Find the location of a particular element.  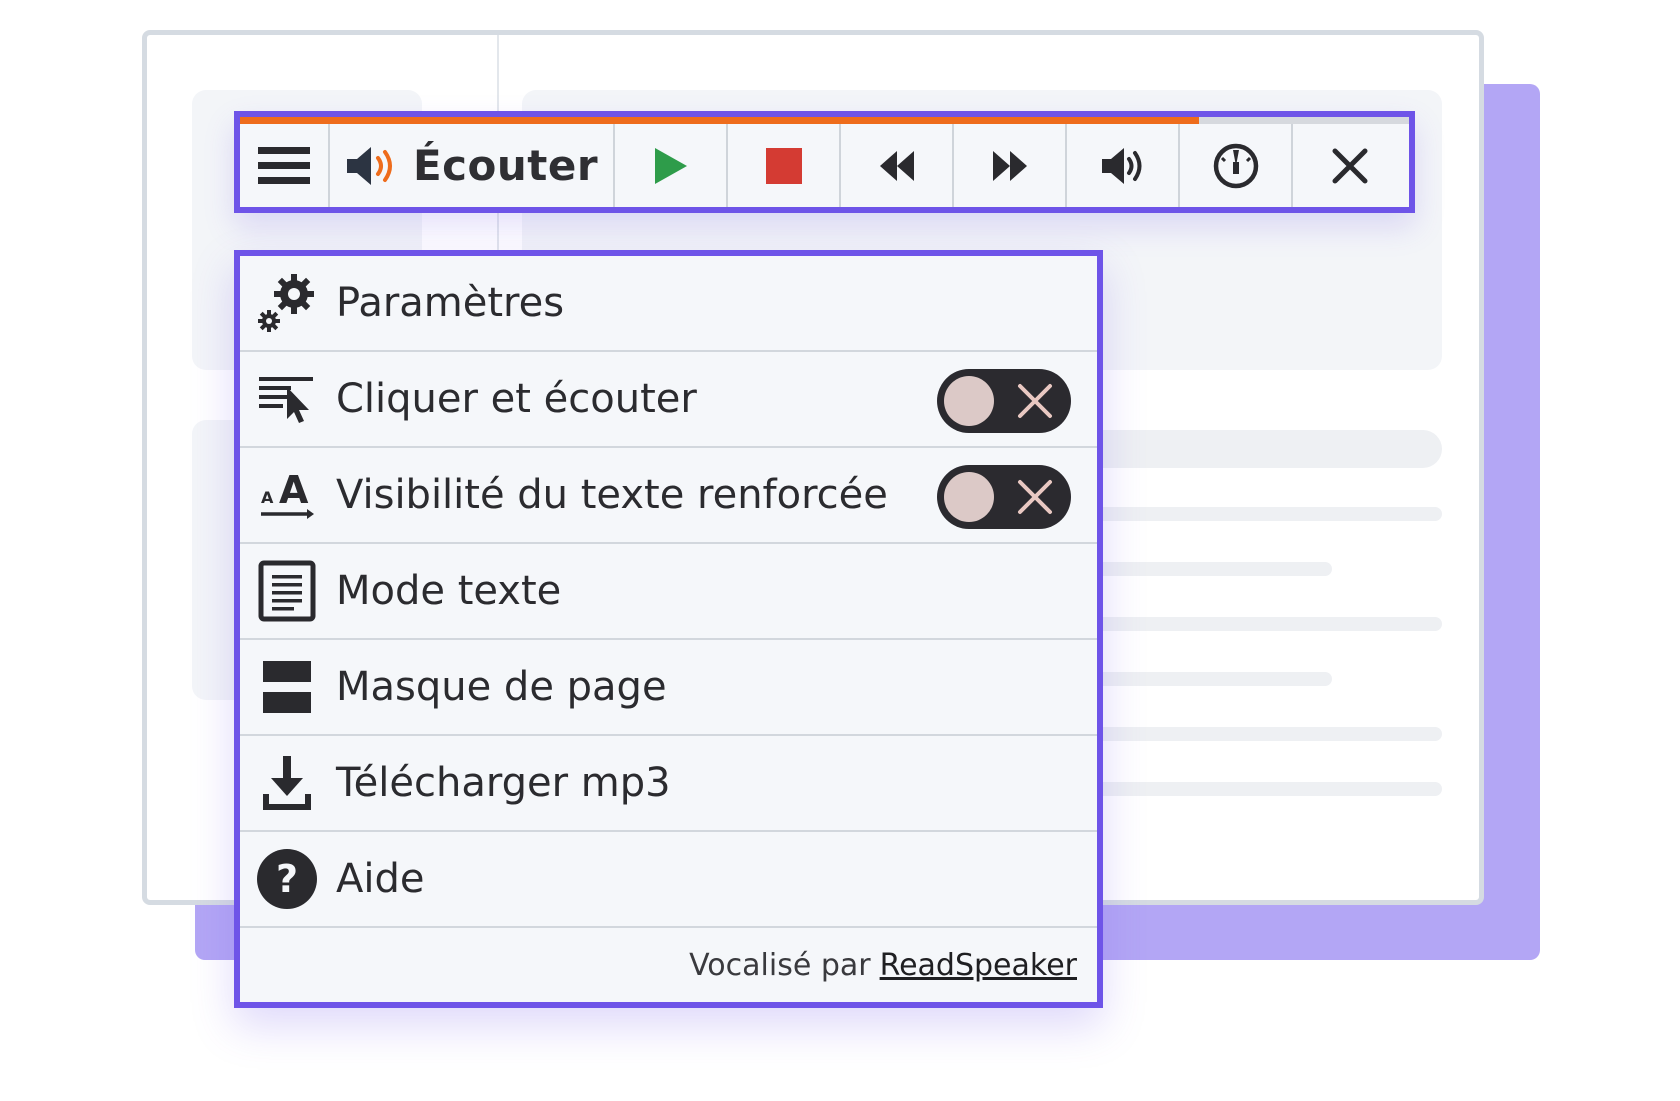

speed-button is located at coordinates (1236, 162).